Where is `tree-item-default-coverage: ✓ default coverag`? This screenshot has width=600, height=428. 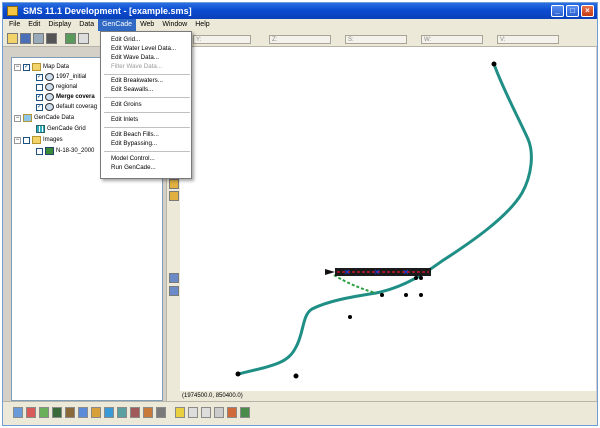 tree-item-default-coverage: ✓ default coverag is located at coordinates (66, 107).